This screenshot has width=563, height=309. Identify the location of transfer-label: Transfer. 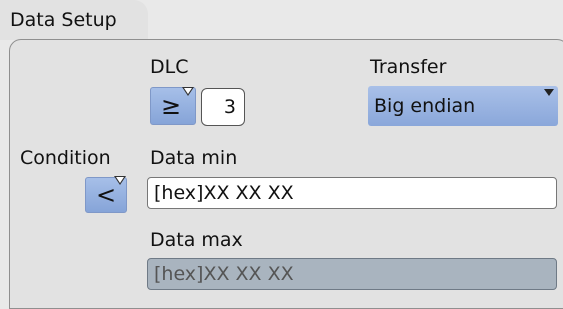
(408, 67).